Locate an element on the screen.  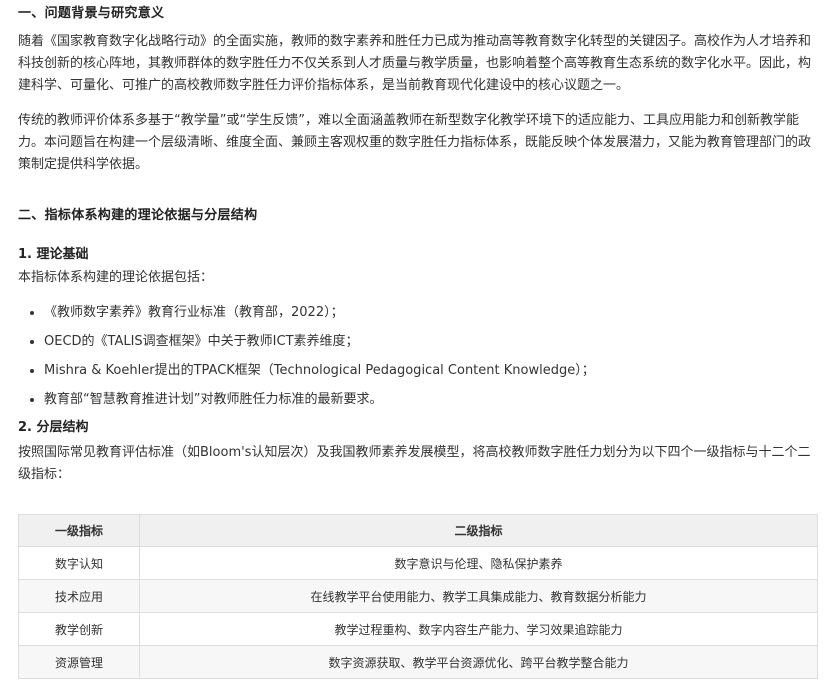
table-header-row: 一级指标 二级指标 is located at coordinates (418, 530).